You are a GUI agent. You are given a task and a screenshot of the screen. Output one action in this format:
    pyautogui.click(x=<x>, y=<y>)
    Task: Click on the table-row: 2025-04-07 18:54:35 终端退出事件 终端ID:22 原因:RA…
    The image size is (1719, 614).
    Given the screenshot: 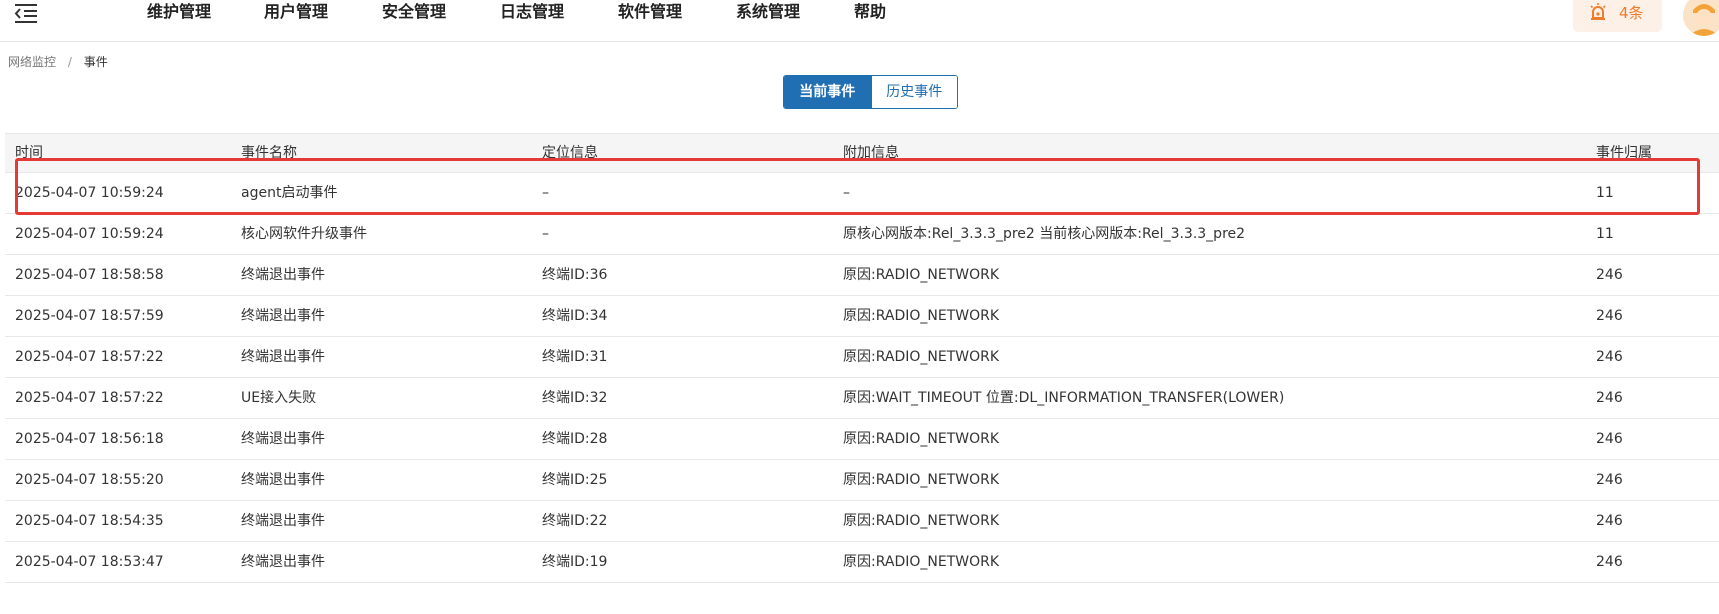 What is the action you would take?
    pyautogui.click(x=862, y=521)
    